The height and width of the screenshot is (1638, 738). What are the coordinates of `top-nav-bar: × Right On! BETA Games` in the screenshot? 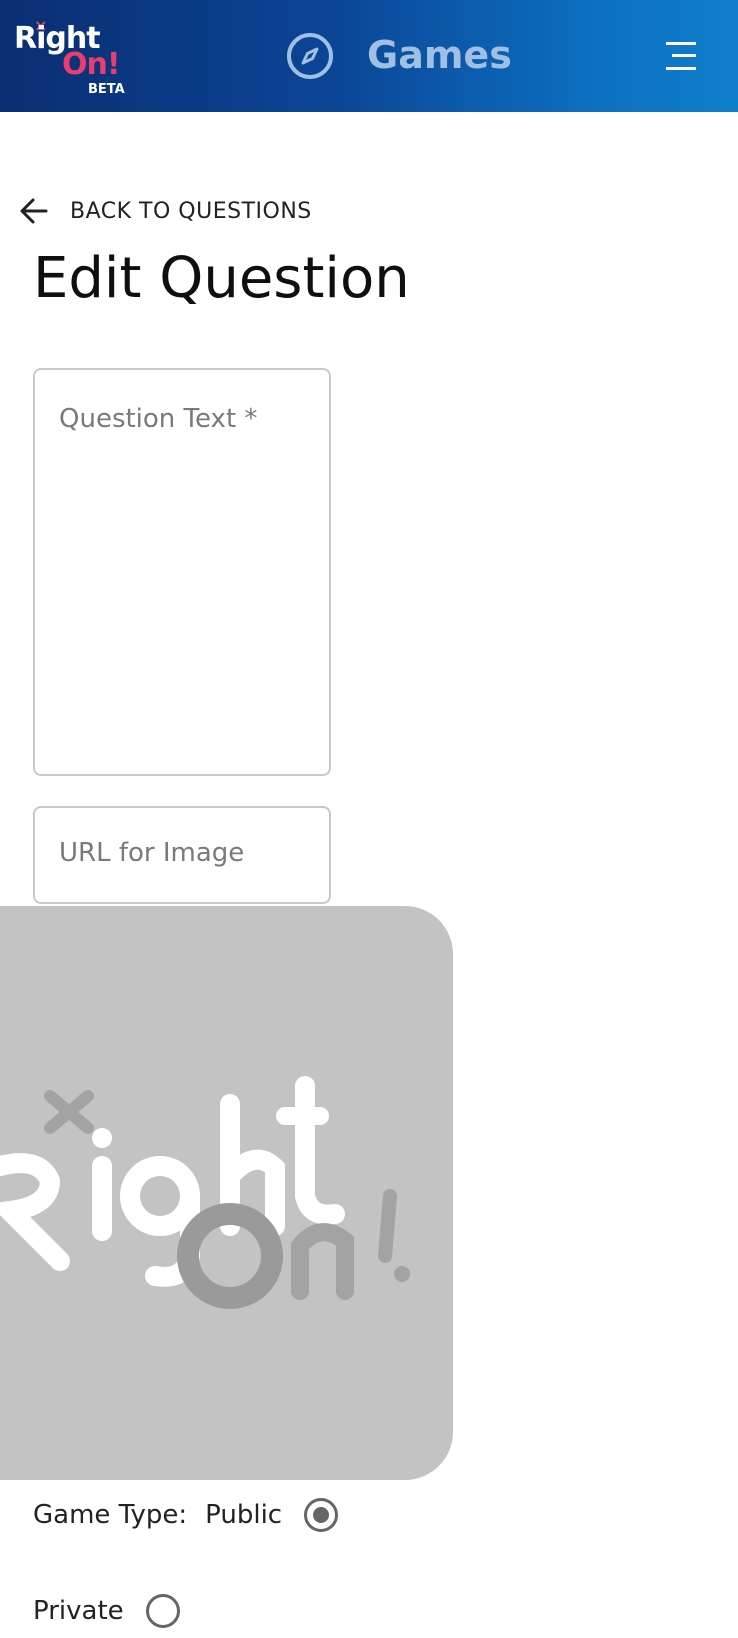 It's located at (369, 56).